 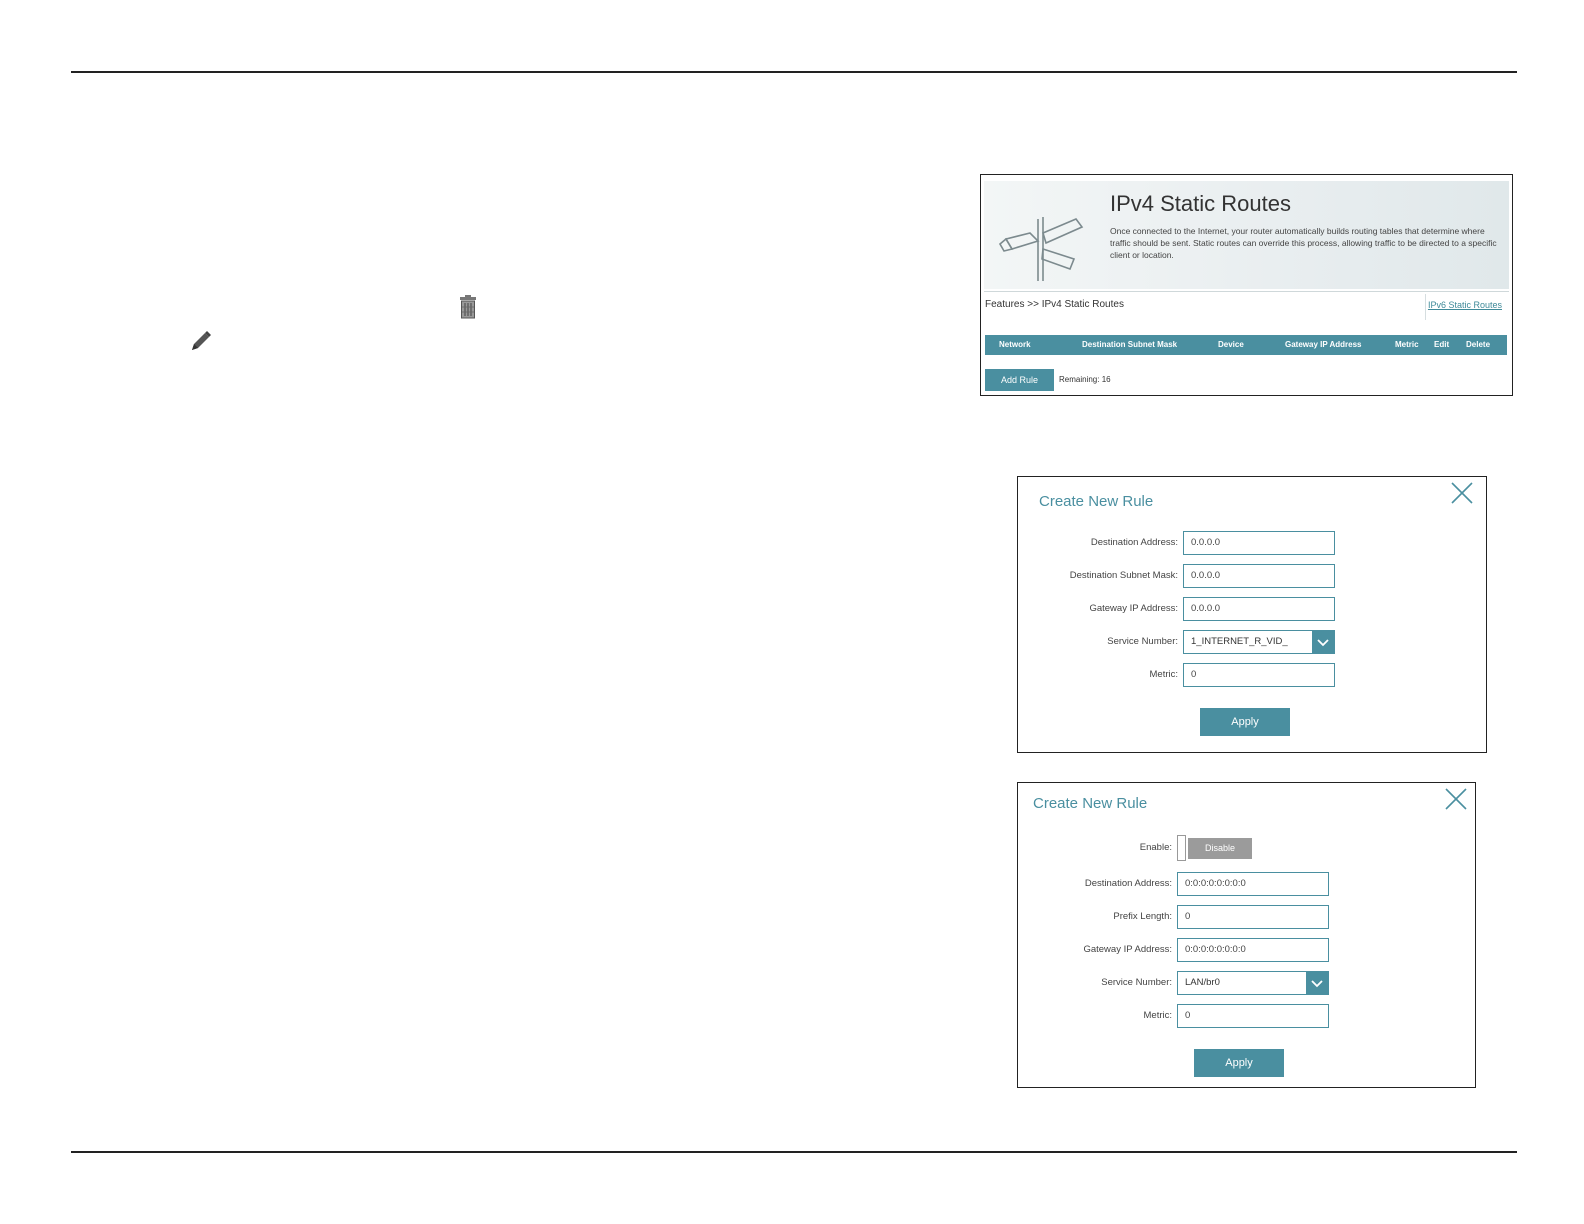 I want to click on prefix-length-input: 0, so click(x=1253, y=917).